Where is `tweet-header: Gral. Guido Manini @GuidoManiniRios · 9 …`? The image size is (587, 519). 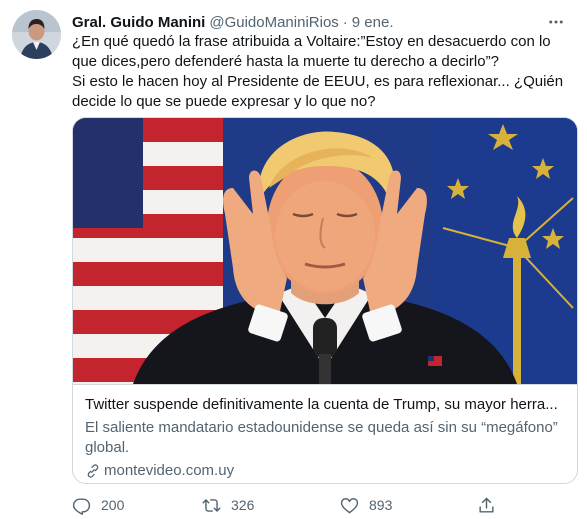 tweet-header: Gral. Guido Manini @GuidoManiniRios · 9 … is located at coordinates (319, 22).